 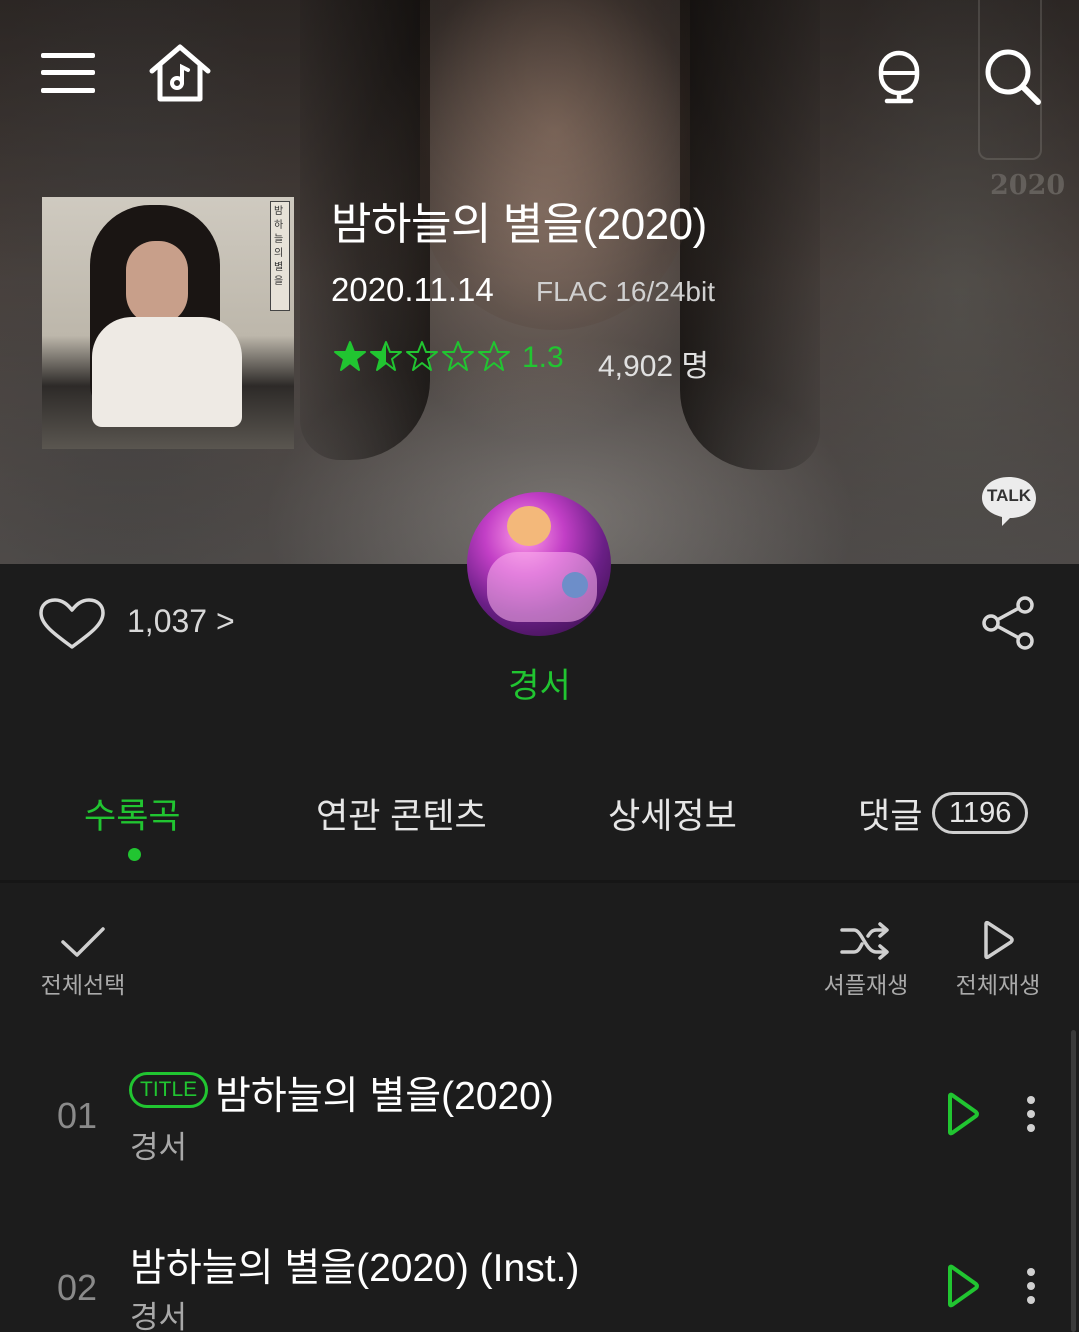 I want to click on tab-details: 상세정보, so click(x=672, y=813).